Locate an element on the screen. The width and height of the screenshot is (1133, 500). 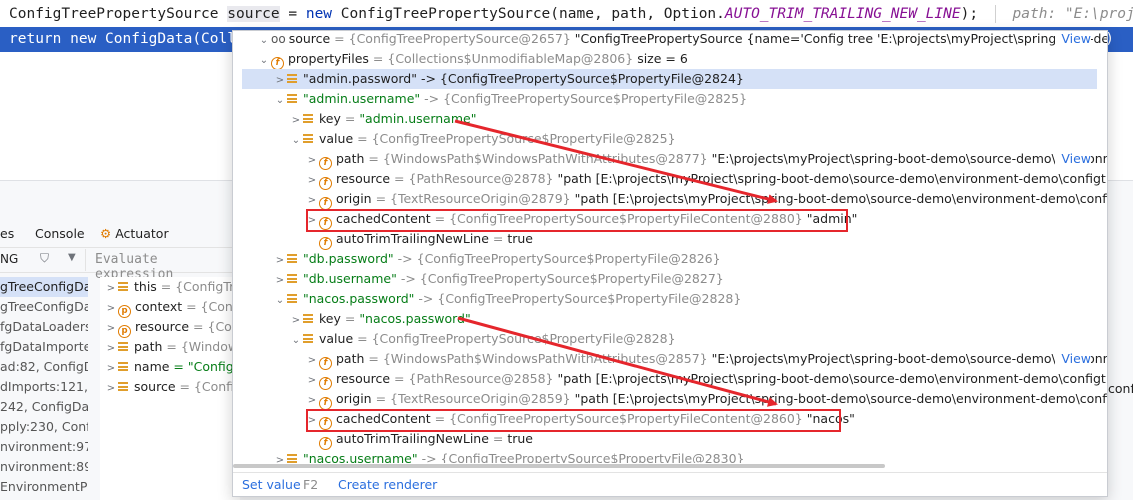
row-type: = {ConfigTreePropertySource@2657} is located at coordinates (452, 38).